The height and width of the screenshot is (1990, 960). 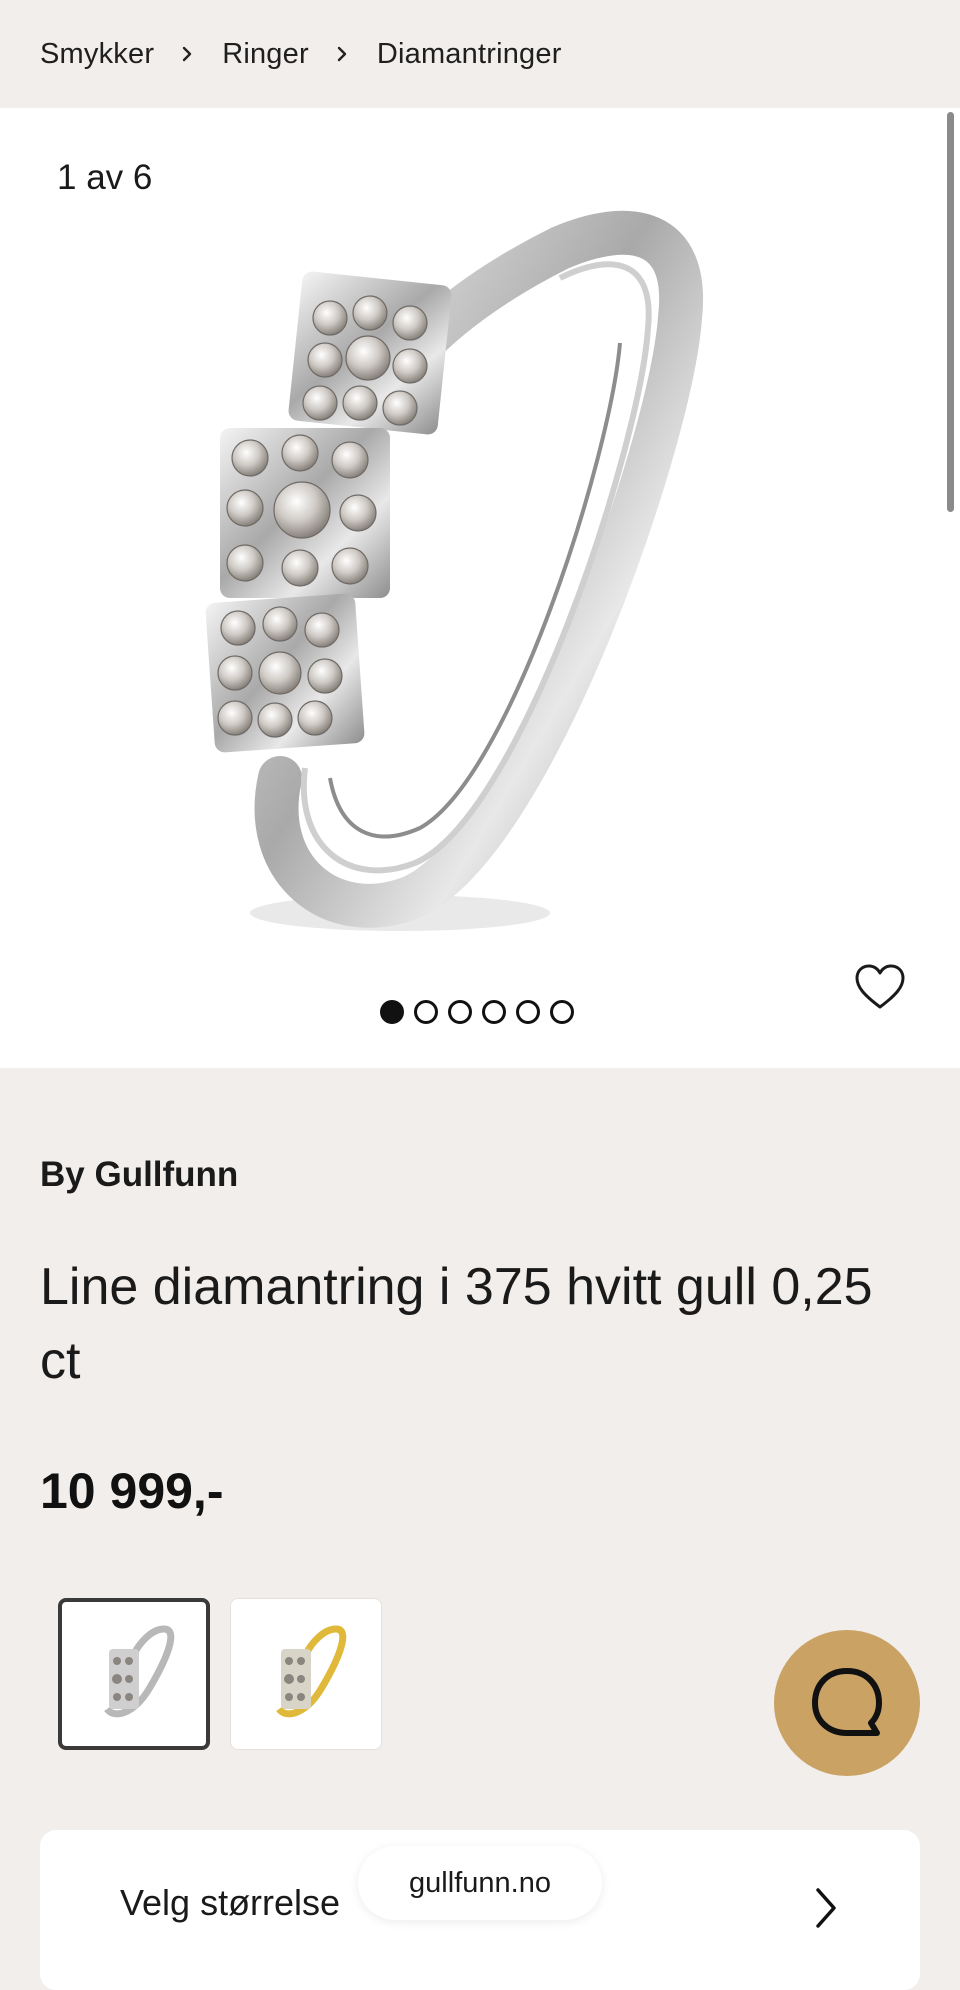 I want to click on page-scrollbar, so click(x=950, y=312).